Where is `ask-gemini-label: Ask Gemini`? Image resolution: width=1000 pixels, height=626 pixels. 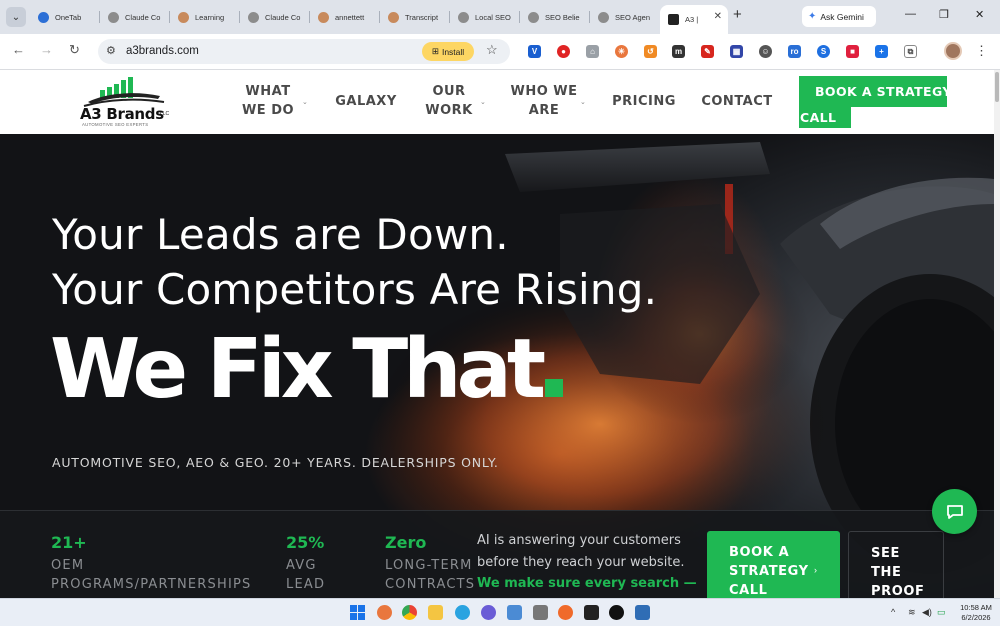 ask-gemini-label: Ask Gemini is located at coordinates (842, 16).